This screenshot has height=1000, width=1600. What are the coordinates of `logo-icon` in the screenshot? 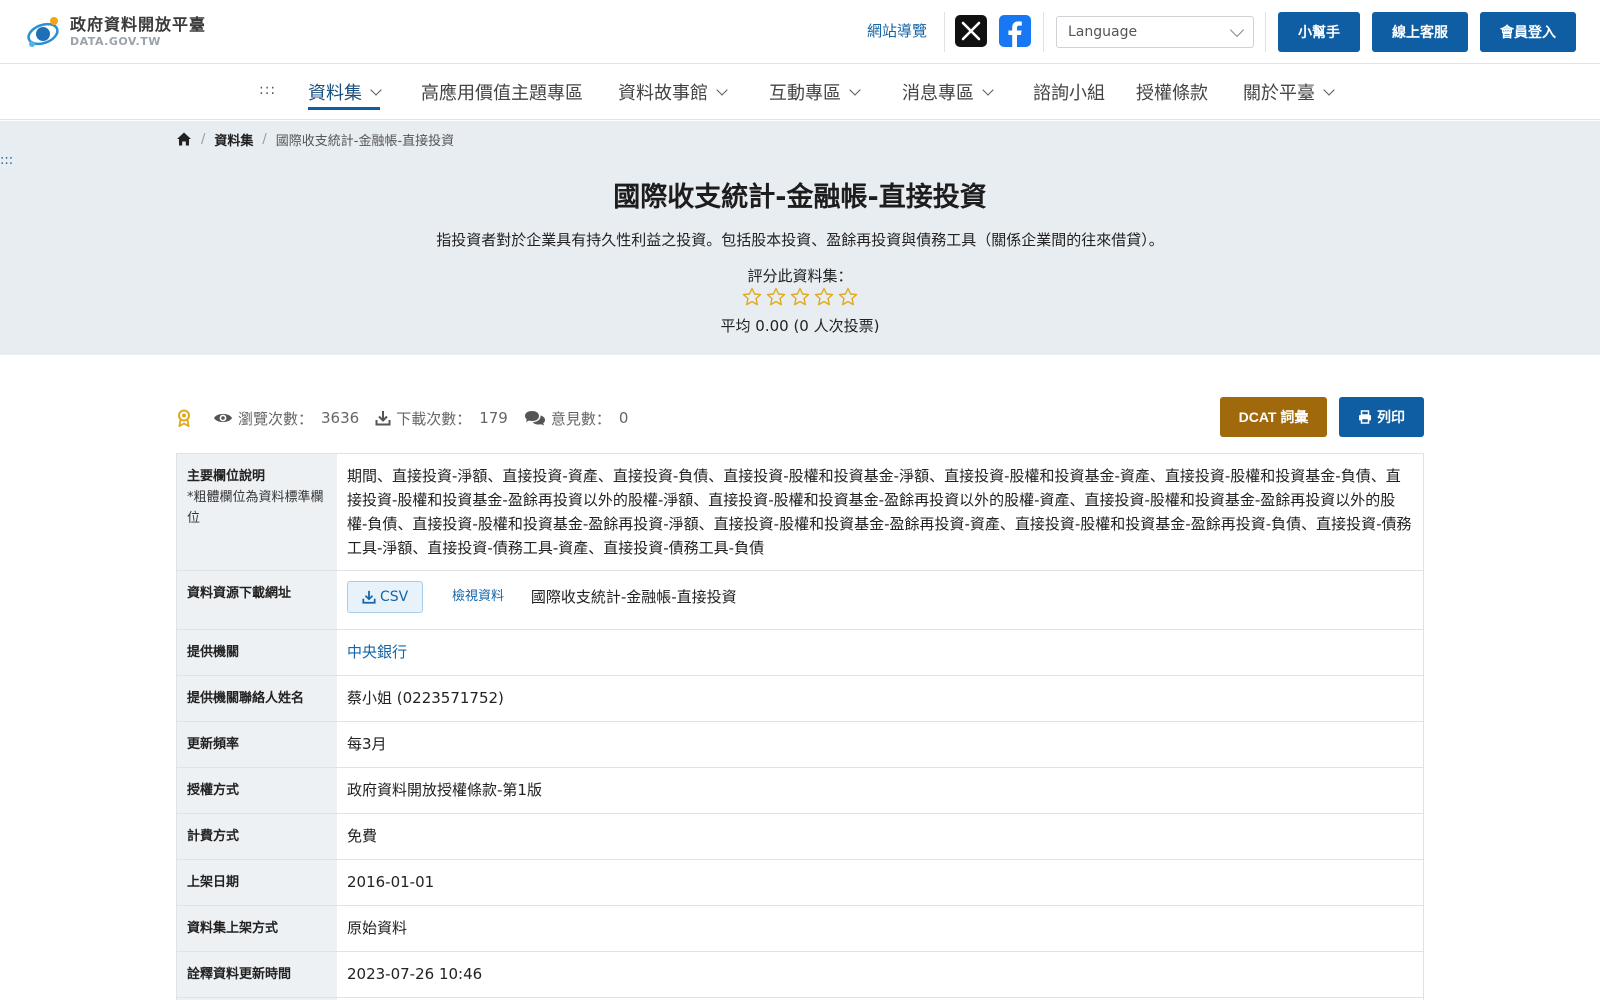 It's located at (43, 32).